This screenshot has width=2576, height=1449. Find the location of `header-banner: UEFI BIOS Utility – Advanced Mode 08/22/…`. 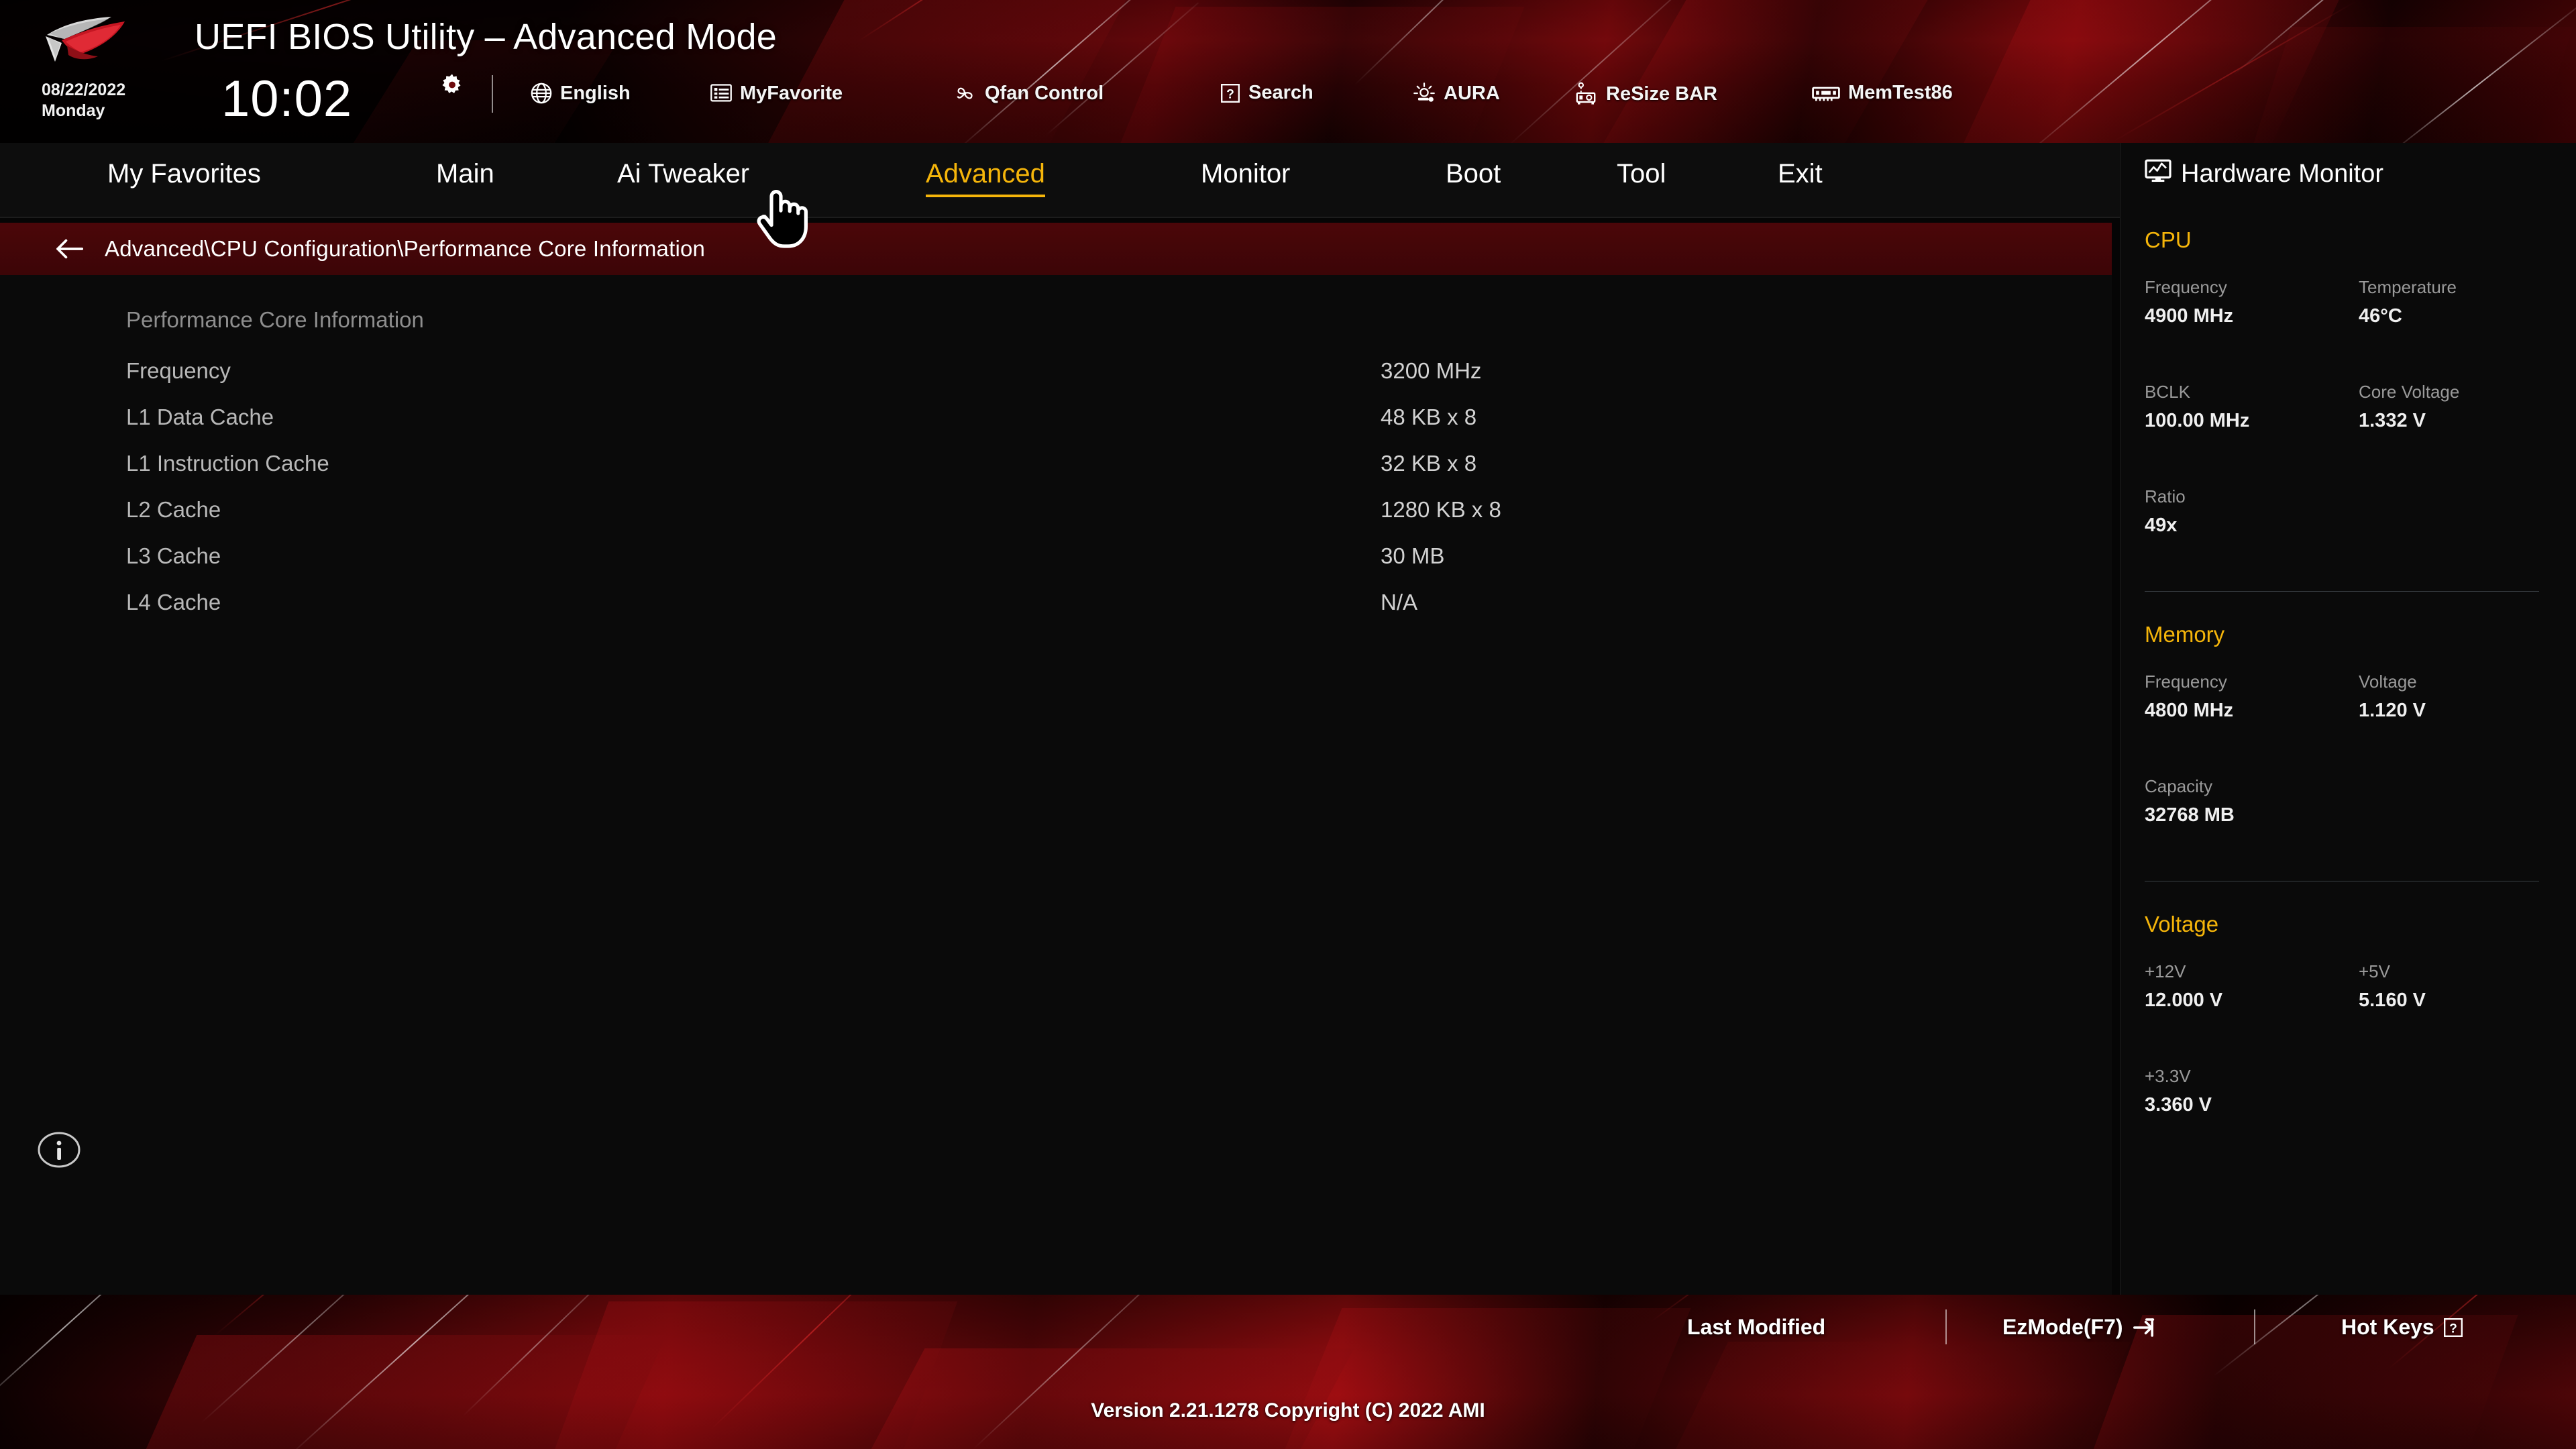

header-banner: UEFI BIOS Utility – Advanced Mode 08/22/… is located at coordinates (1288, 71).